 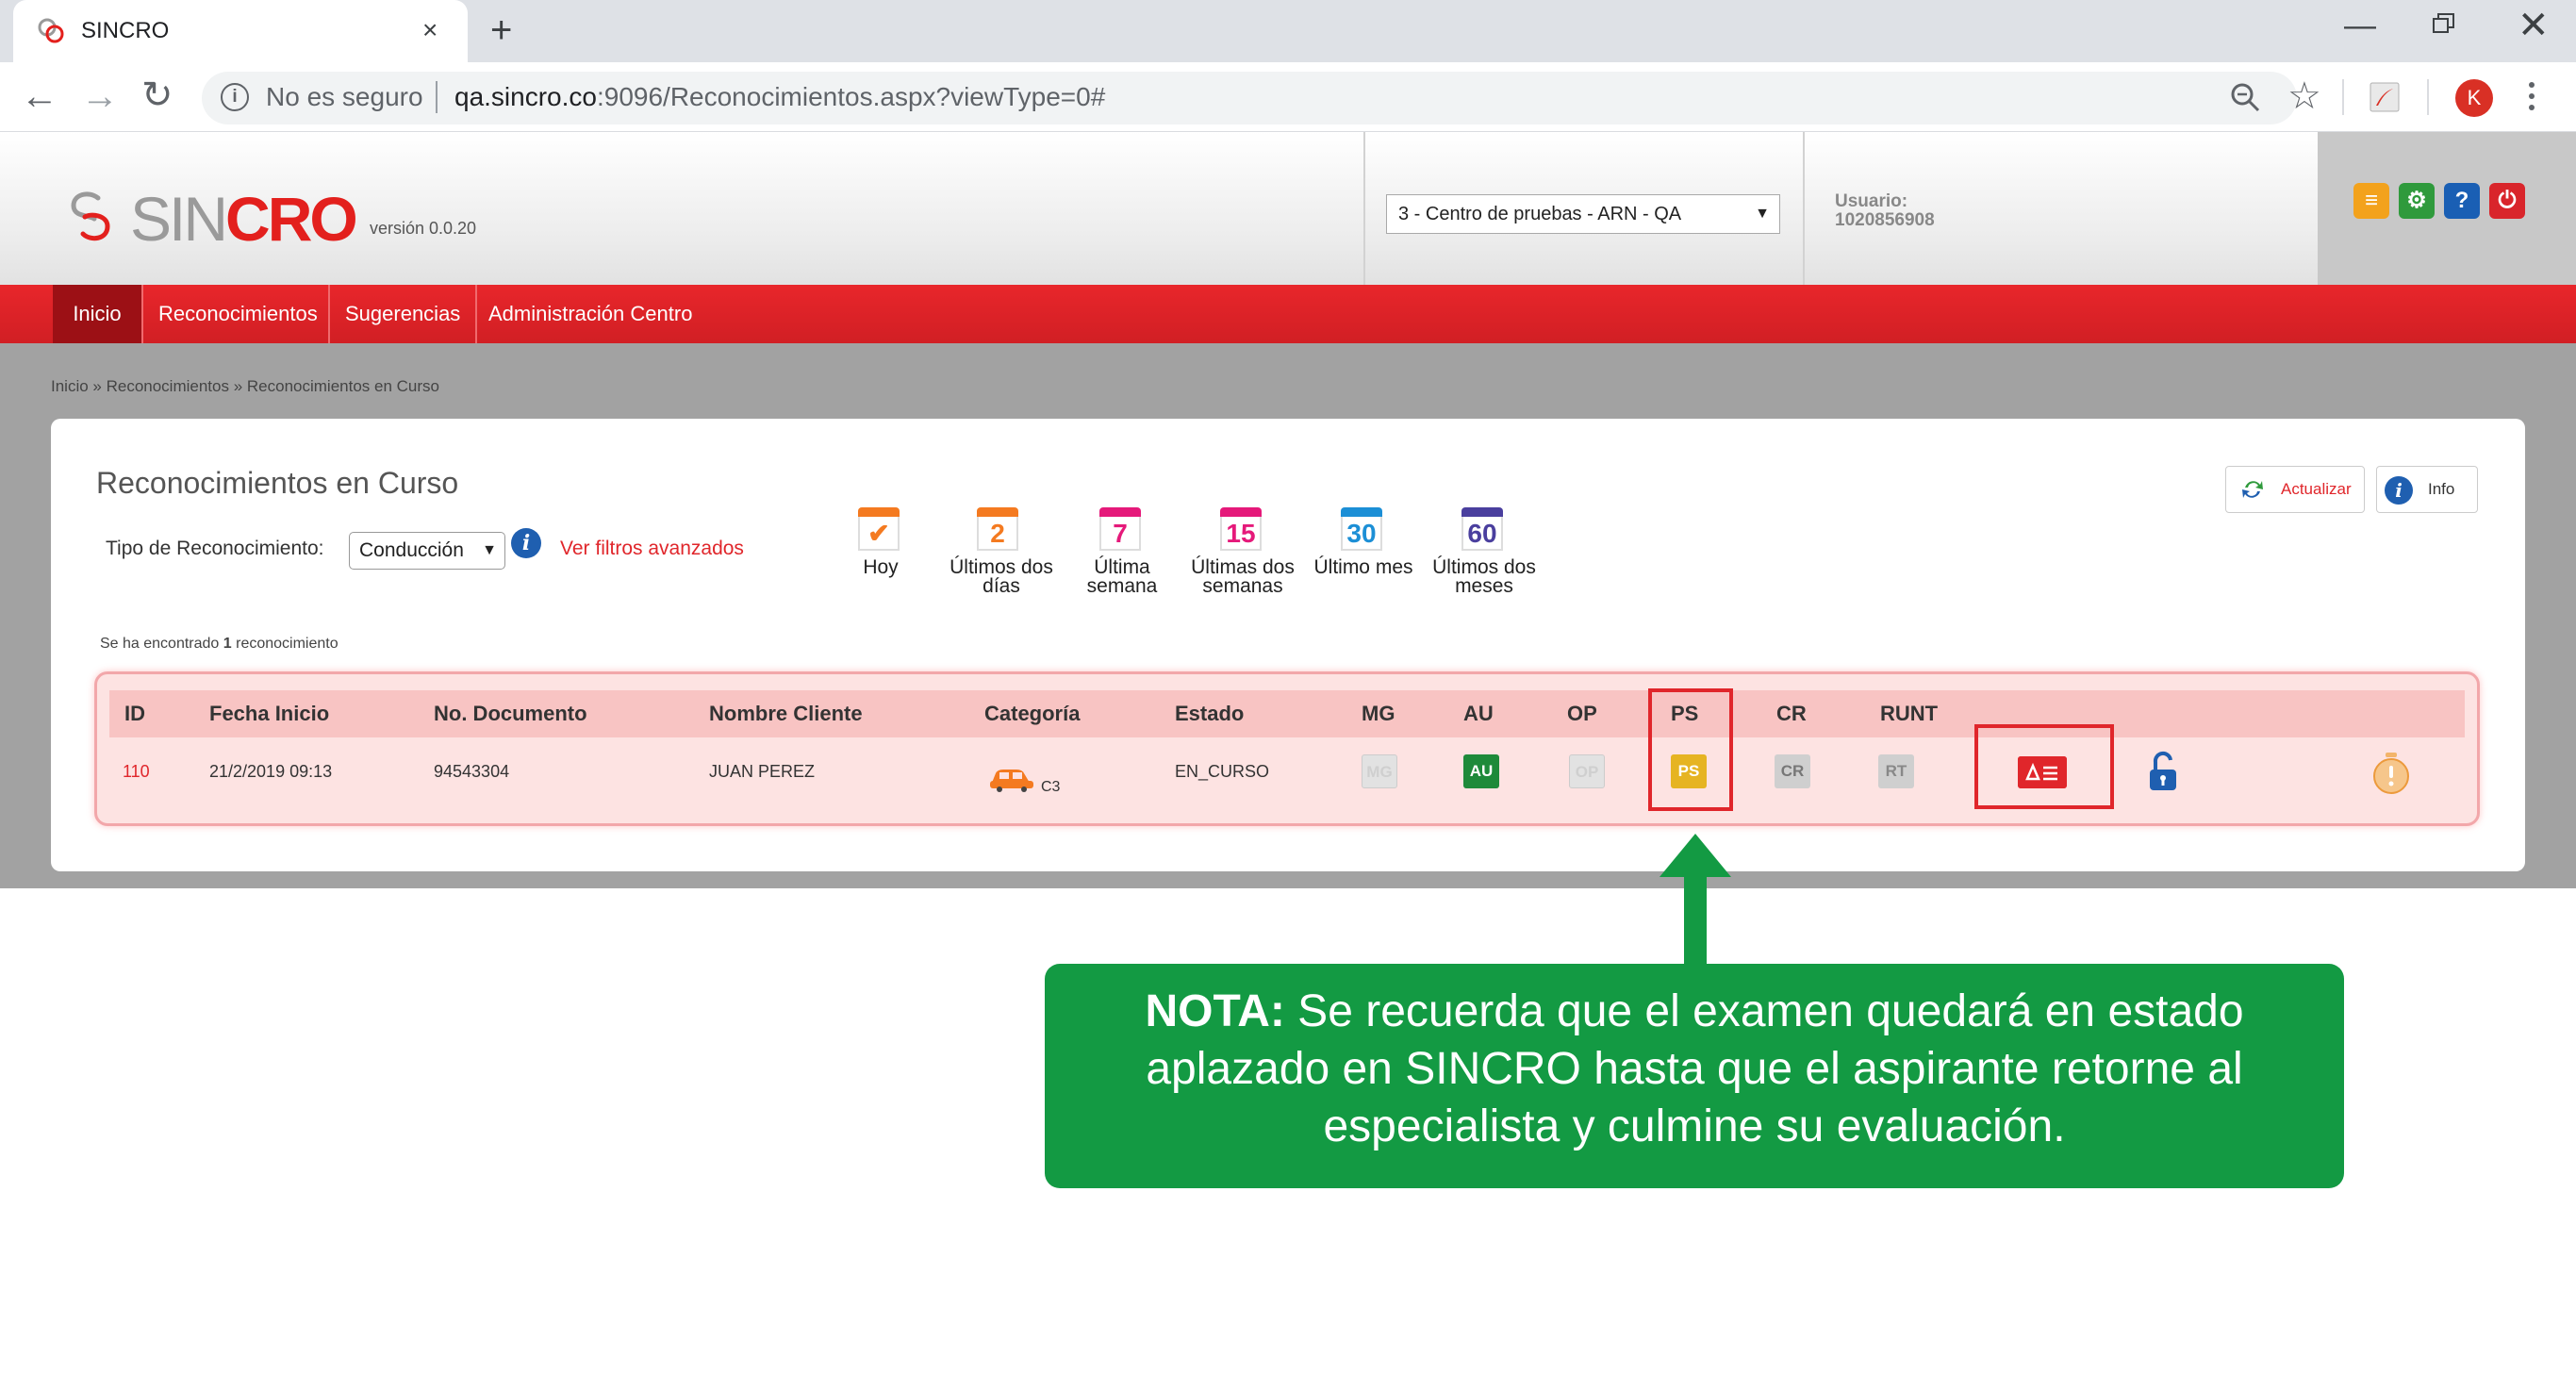 I want to click on version-label: versión 0.0.20, so click(x=423, y=228).